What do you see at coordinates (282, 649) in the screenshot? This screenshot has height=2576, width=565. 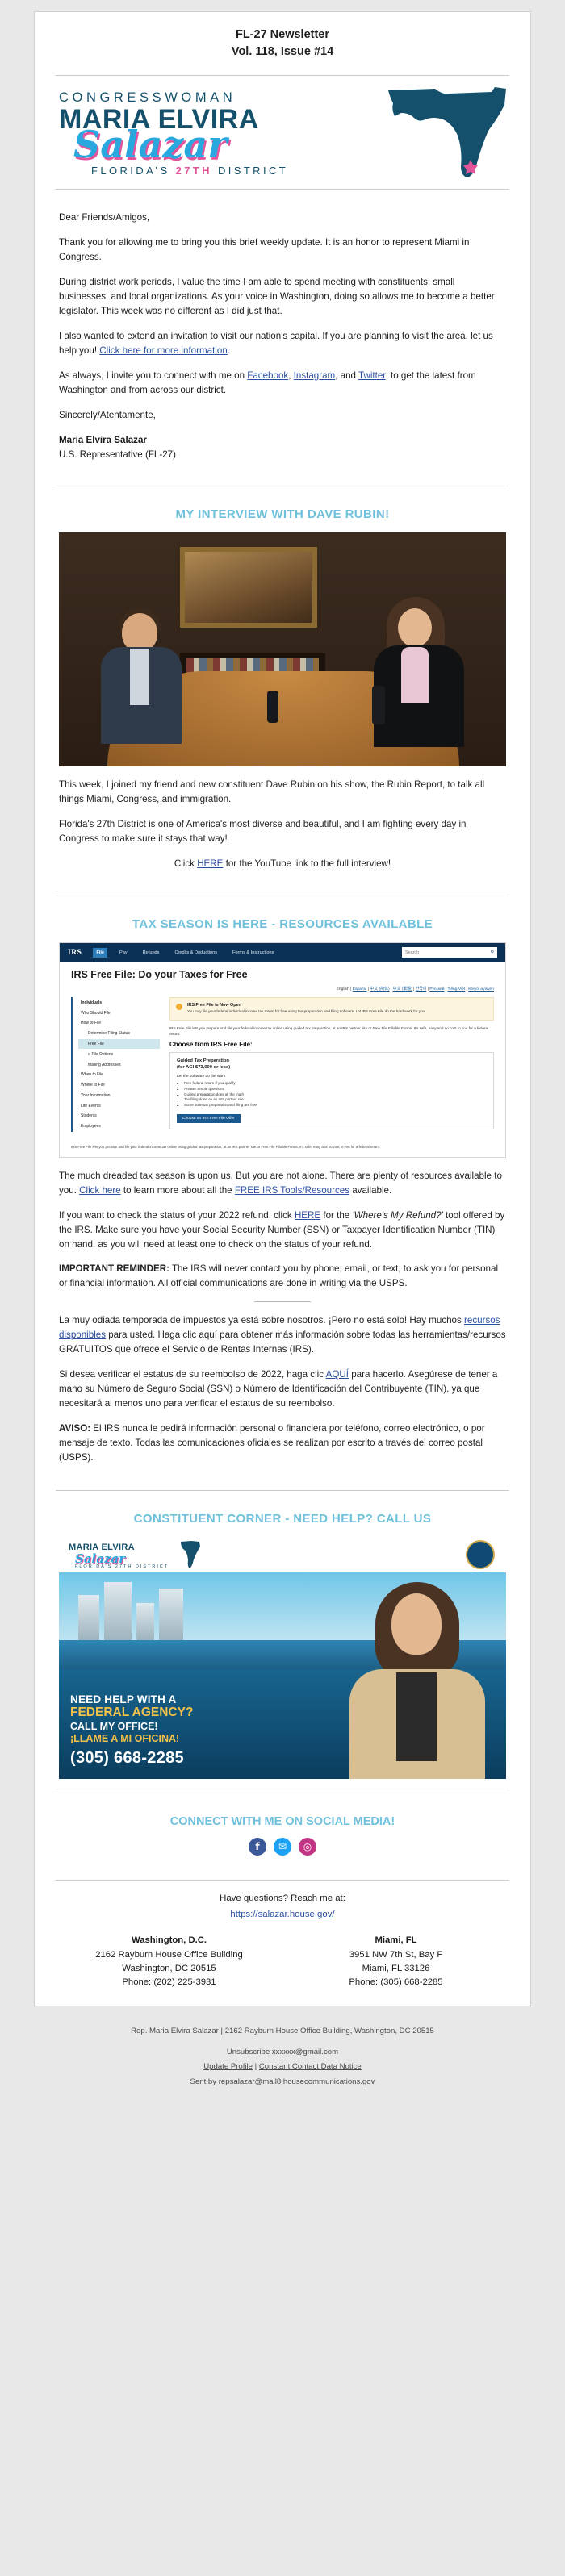 I see `interview-photo` at bounding box center [282, 649].